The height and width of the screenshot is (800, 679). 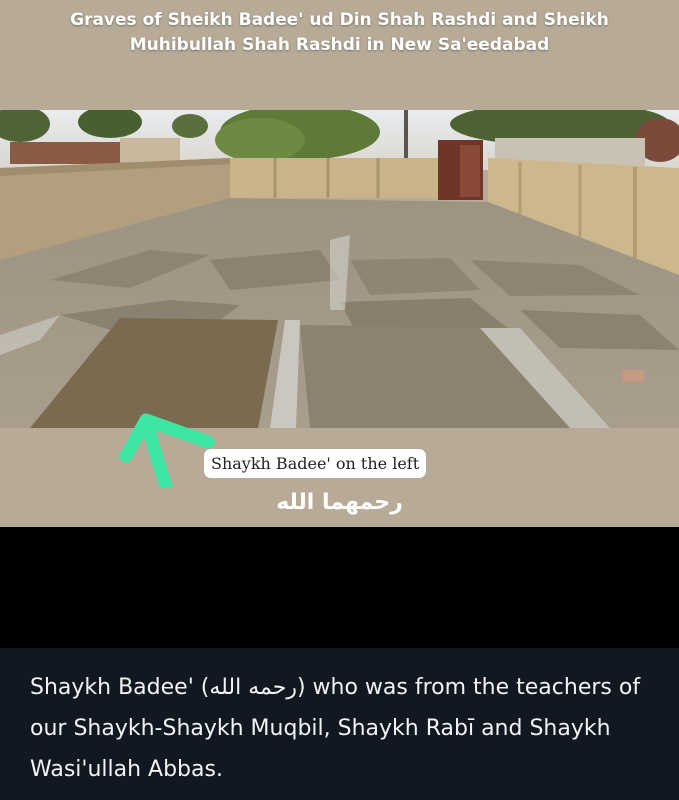 I want to click on arabic-text: رحمهما الله, so click(x=339, y=502).